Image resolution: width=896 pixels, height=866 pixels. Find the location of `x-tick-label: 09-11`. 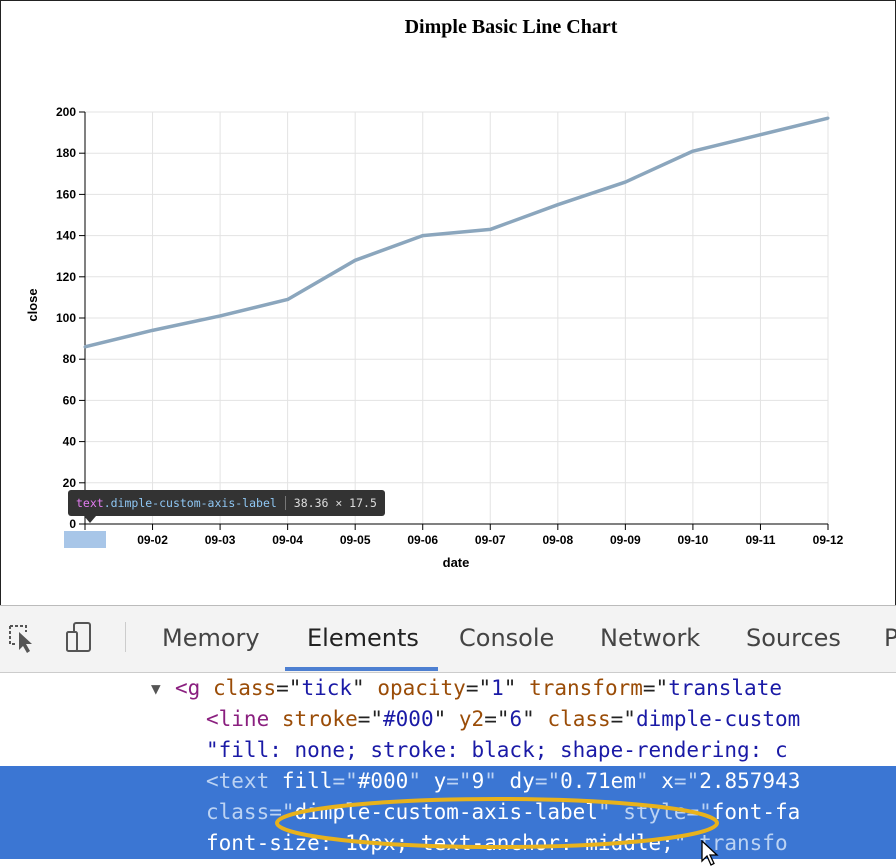

x-tick-label: 09-11 is located at coordinates (760, 540).